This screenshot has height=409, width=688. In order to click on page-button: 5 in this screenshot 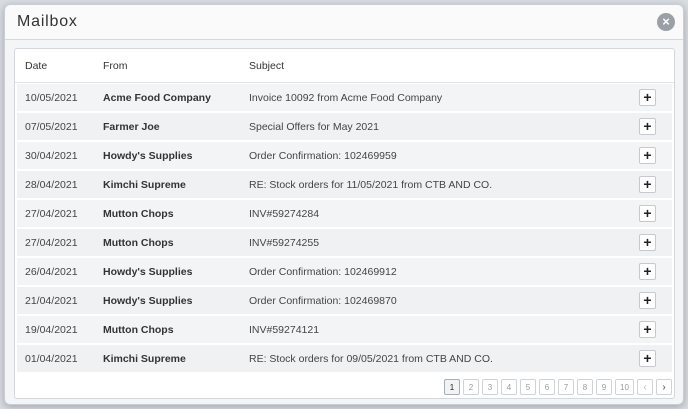, I will do `click(528, 387)`.